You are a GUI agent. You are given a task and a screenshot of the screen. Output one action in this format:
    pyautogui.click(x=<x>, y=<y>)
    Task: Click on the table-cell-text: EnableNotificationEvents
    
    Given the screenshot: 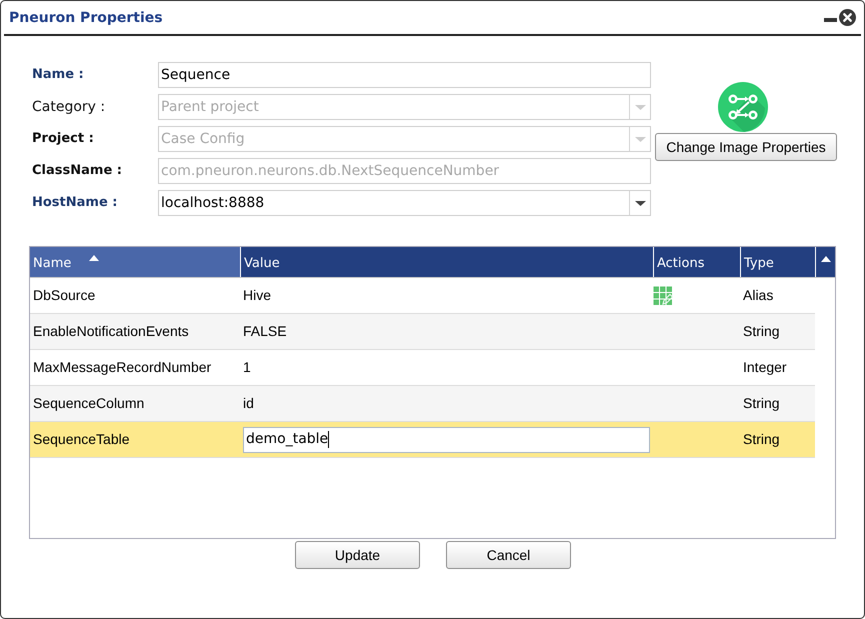 What is the action you would take?
    pyautogui.click(x=111, y=331)
    